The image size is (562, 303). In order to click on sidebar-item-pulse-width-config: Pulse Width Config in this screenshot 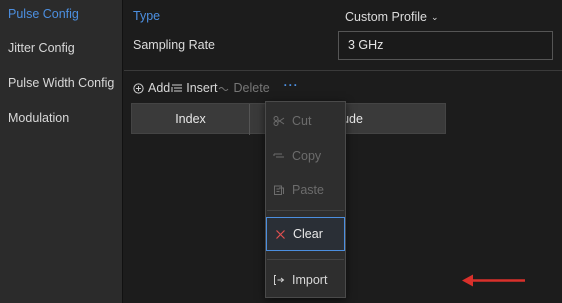, I will do `click(61, 83)`.